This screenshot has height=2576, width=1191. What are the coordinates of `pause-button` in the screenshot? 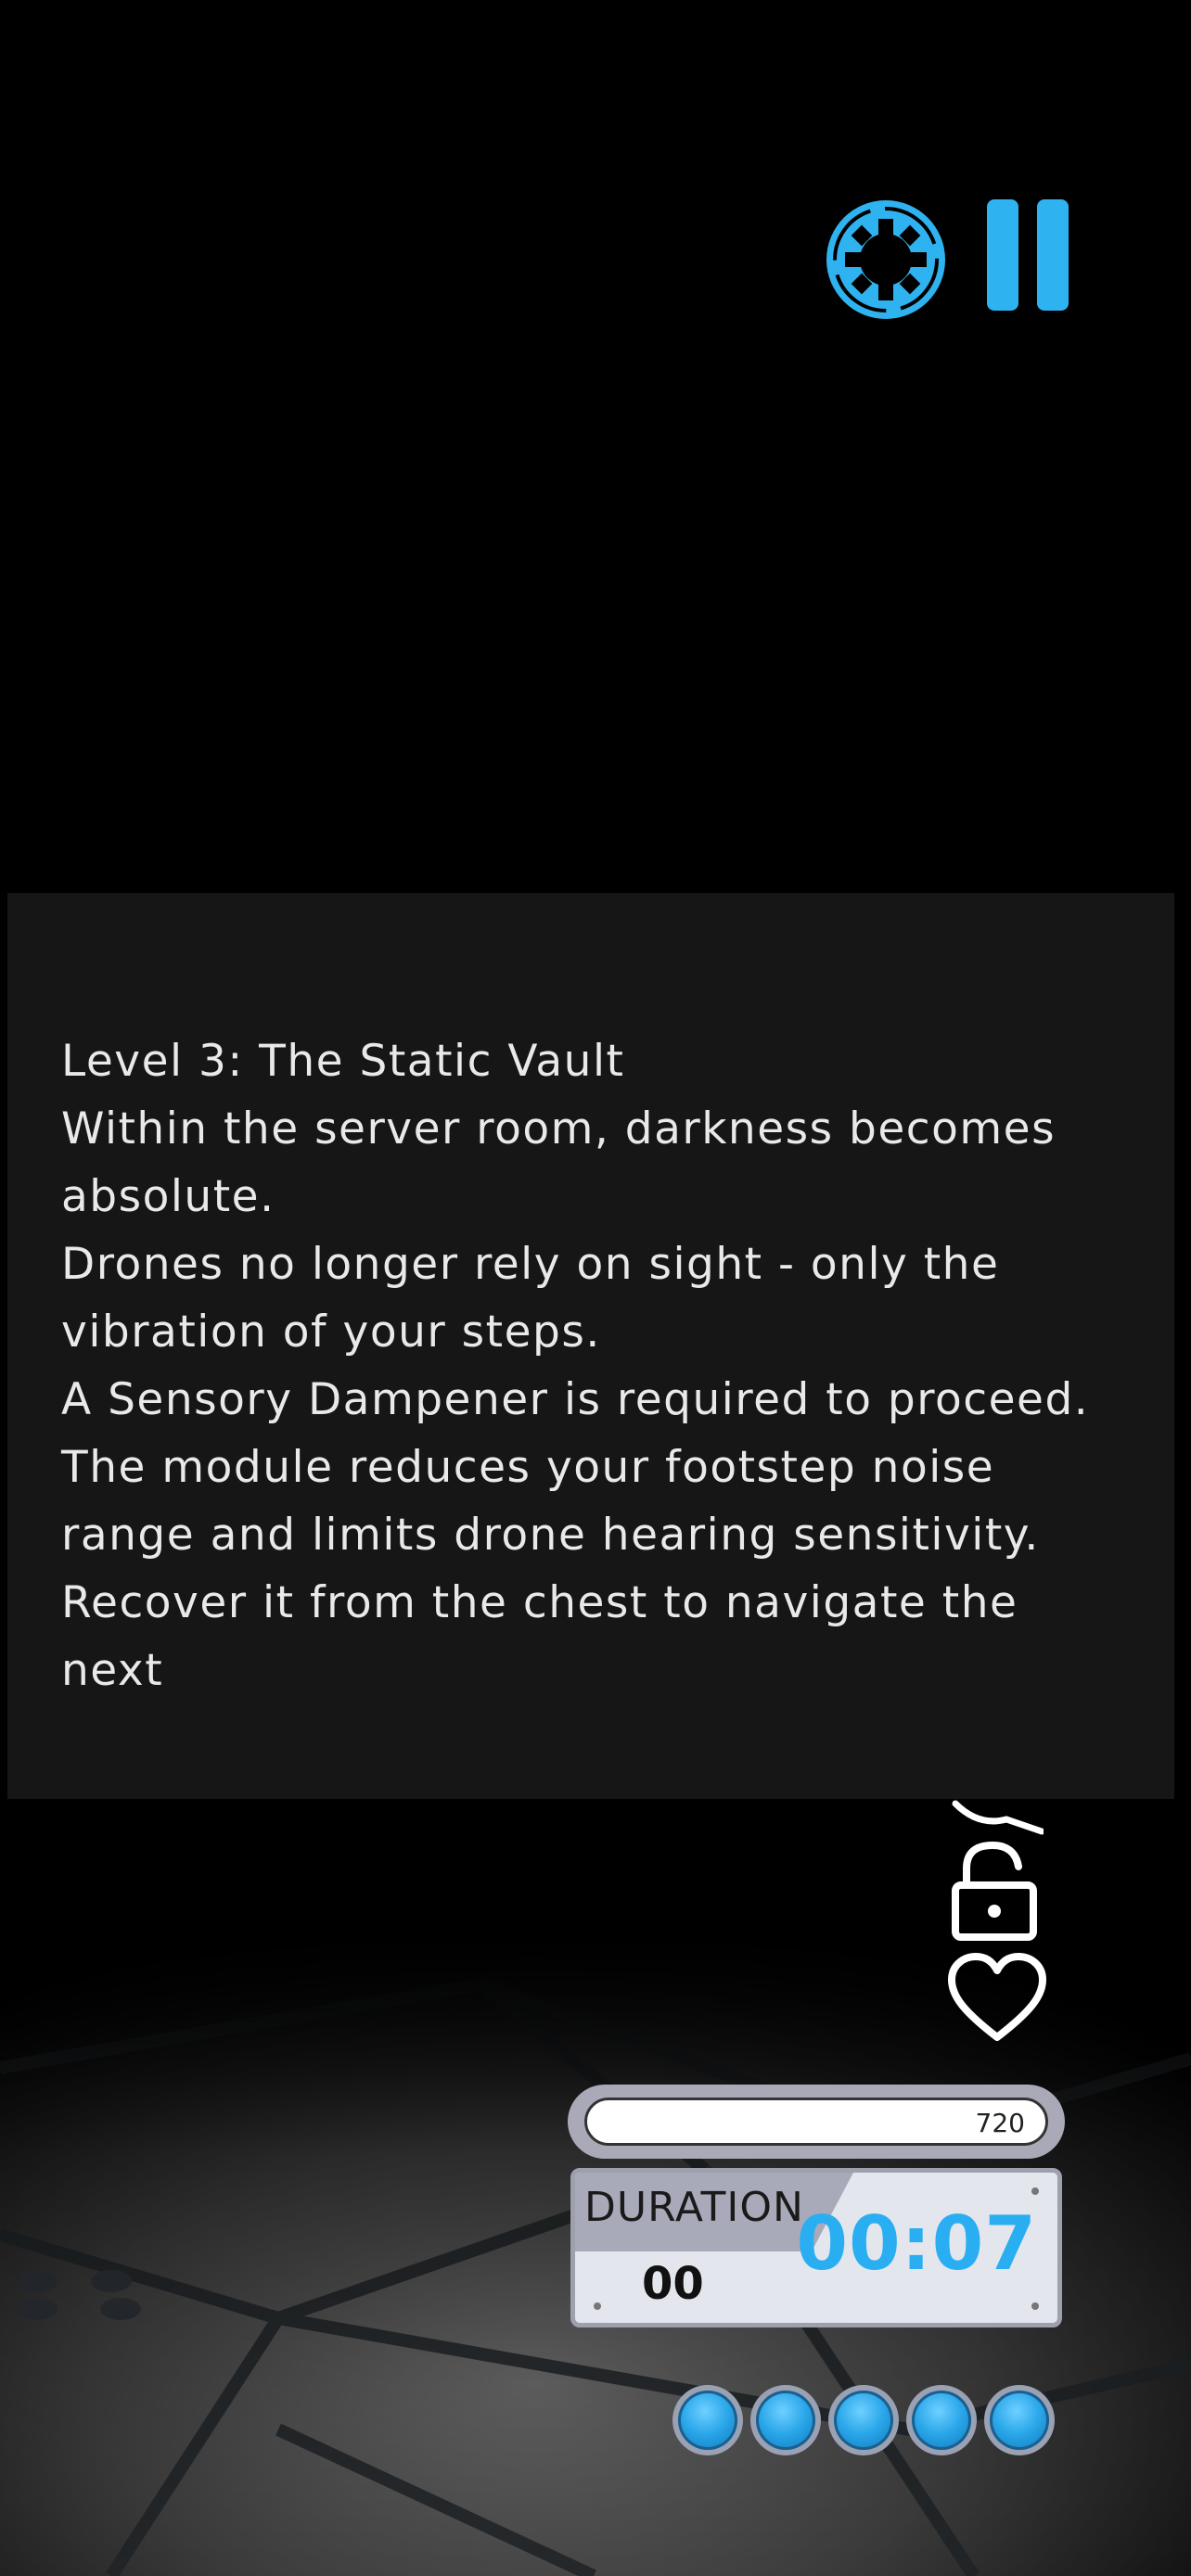 It's located at (1027, 257).